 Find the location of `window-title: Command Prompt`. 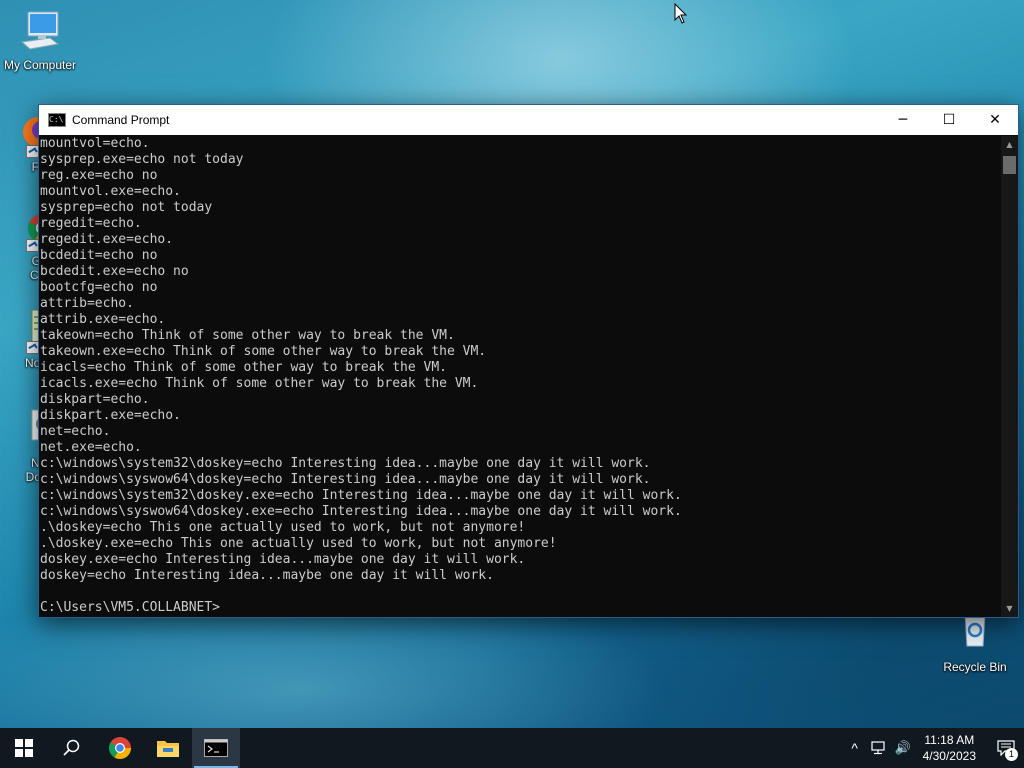

window-title: Command Prompt is located at coordinates (121, 120).